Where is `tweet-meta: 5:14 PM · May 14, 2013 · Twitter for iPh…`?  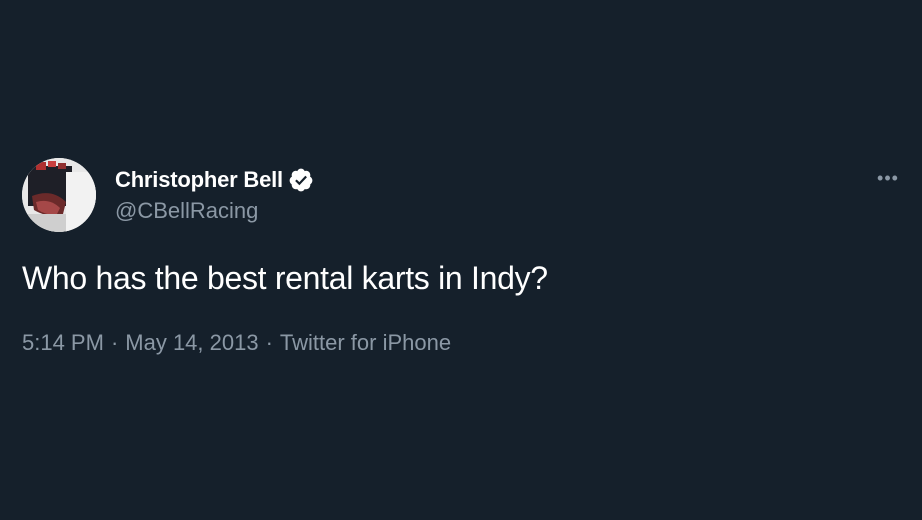 tweet-meta: 5:14 PM · May 14, 2013 · Twitter for iPh… is located at coordinates (236, 343).